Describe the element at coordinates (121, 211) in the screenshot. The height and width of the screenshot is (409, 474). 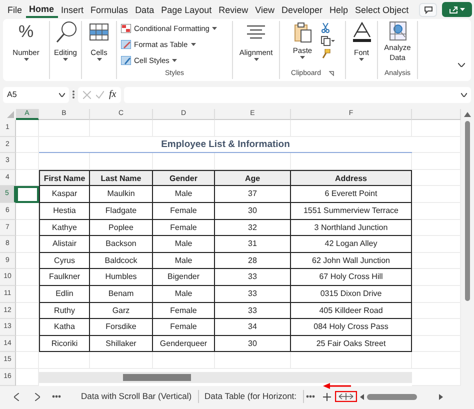
I see `table-cell: Fladgate` at that location.